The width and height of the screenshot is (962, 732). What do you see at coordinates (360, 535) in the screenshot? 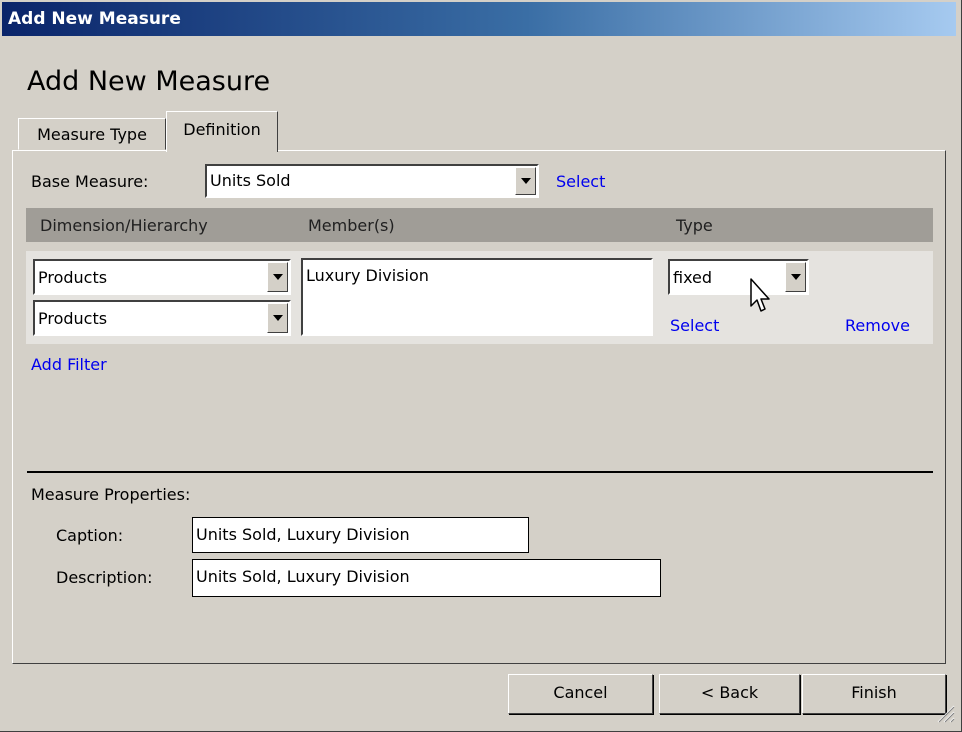
I see `caption-field: Units Sold, Luxury Division` at bounding box center [360, 535].